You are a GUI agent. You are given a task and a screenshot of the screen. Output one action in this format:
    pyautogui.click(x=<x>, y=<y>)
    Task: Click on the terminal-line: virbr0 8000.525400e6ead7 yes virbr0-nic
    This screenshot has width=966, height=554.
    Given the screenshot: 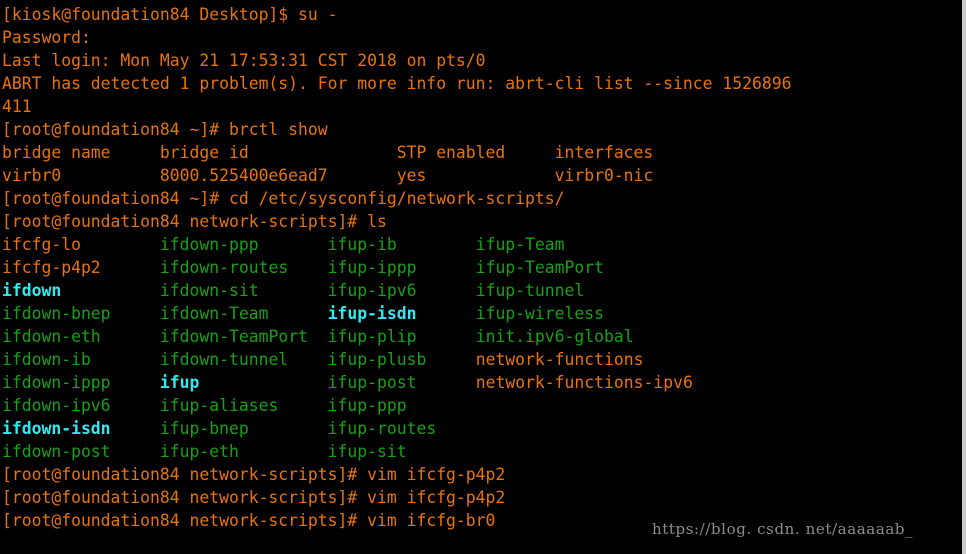 What is the action you would take?
    pyautogui.click(x=482, y=175)
    